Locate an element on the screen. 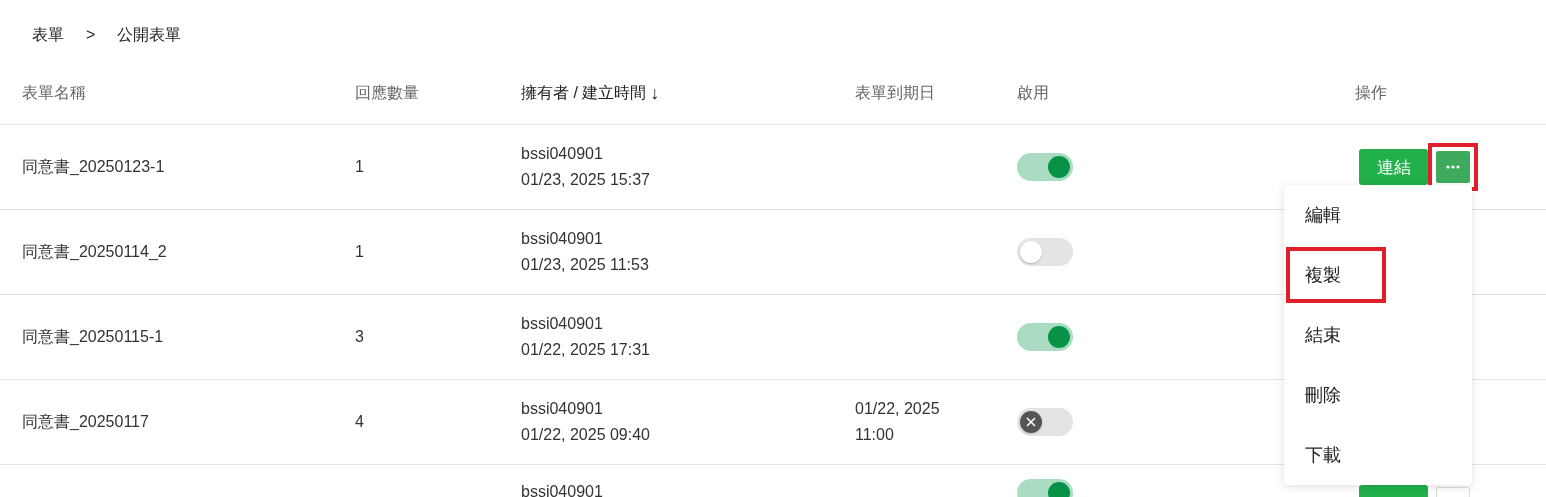 The image size is (1546, 497). x-icon is located at coordinates (1031, 422).